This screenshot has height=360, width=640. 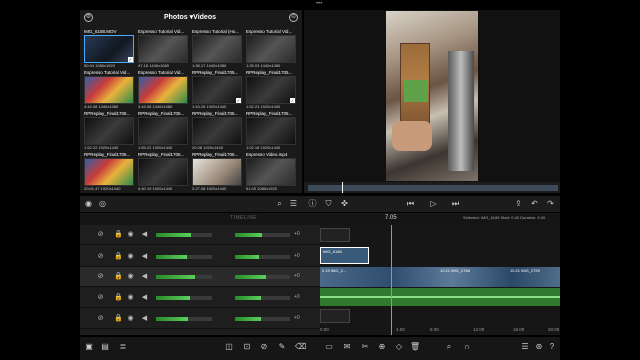 I want to click on media-thumbnail: Espresso Tutorial Vid... 47.18 1440x1080, so click(x=163, y=49).